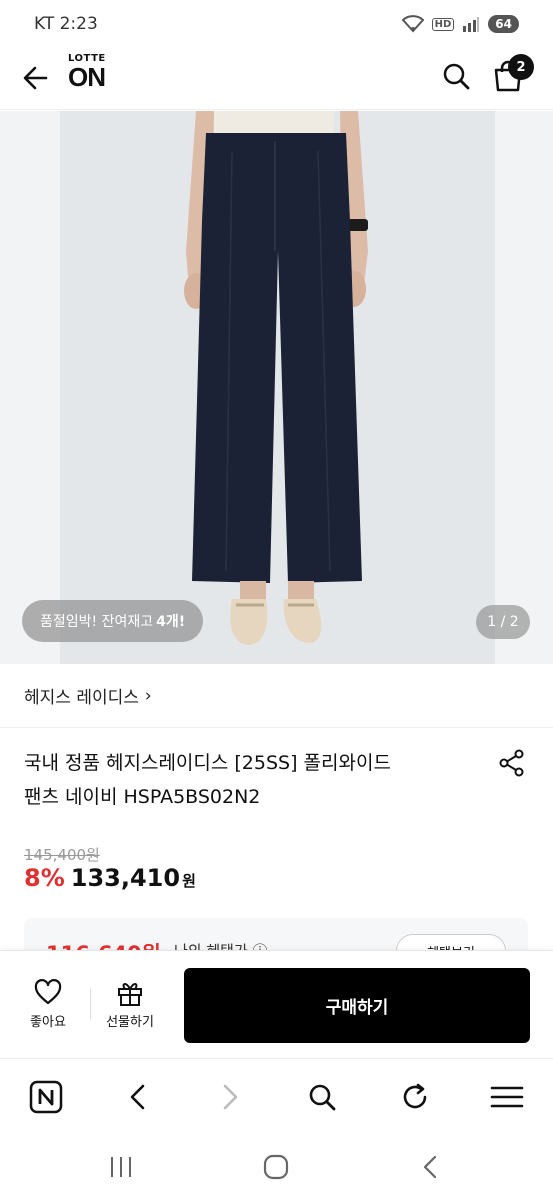 The width and height of the screenshot is (553, 1200). I want to click on home-circle-icon, so click(276, 1167).